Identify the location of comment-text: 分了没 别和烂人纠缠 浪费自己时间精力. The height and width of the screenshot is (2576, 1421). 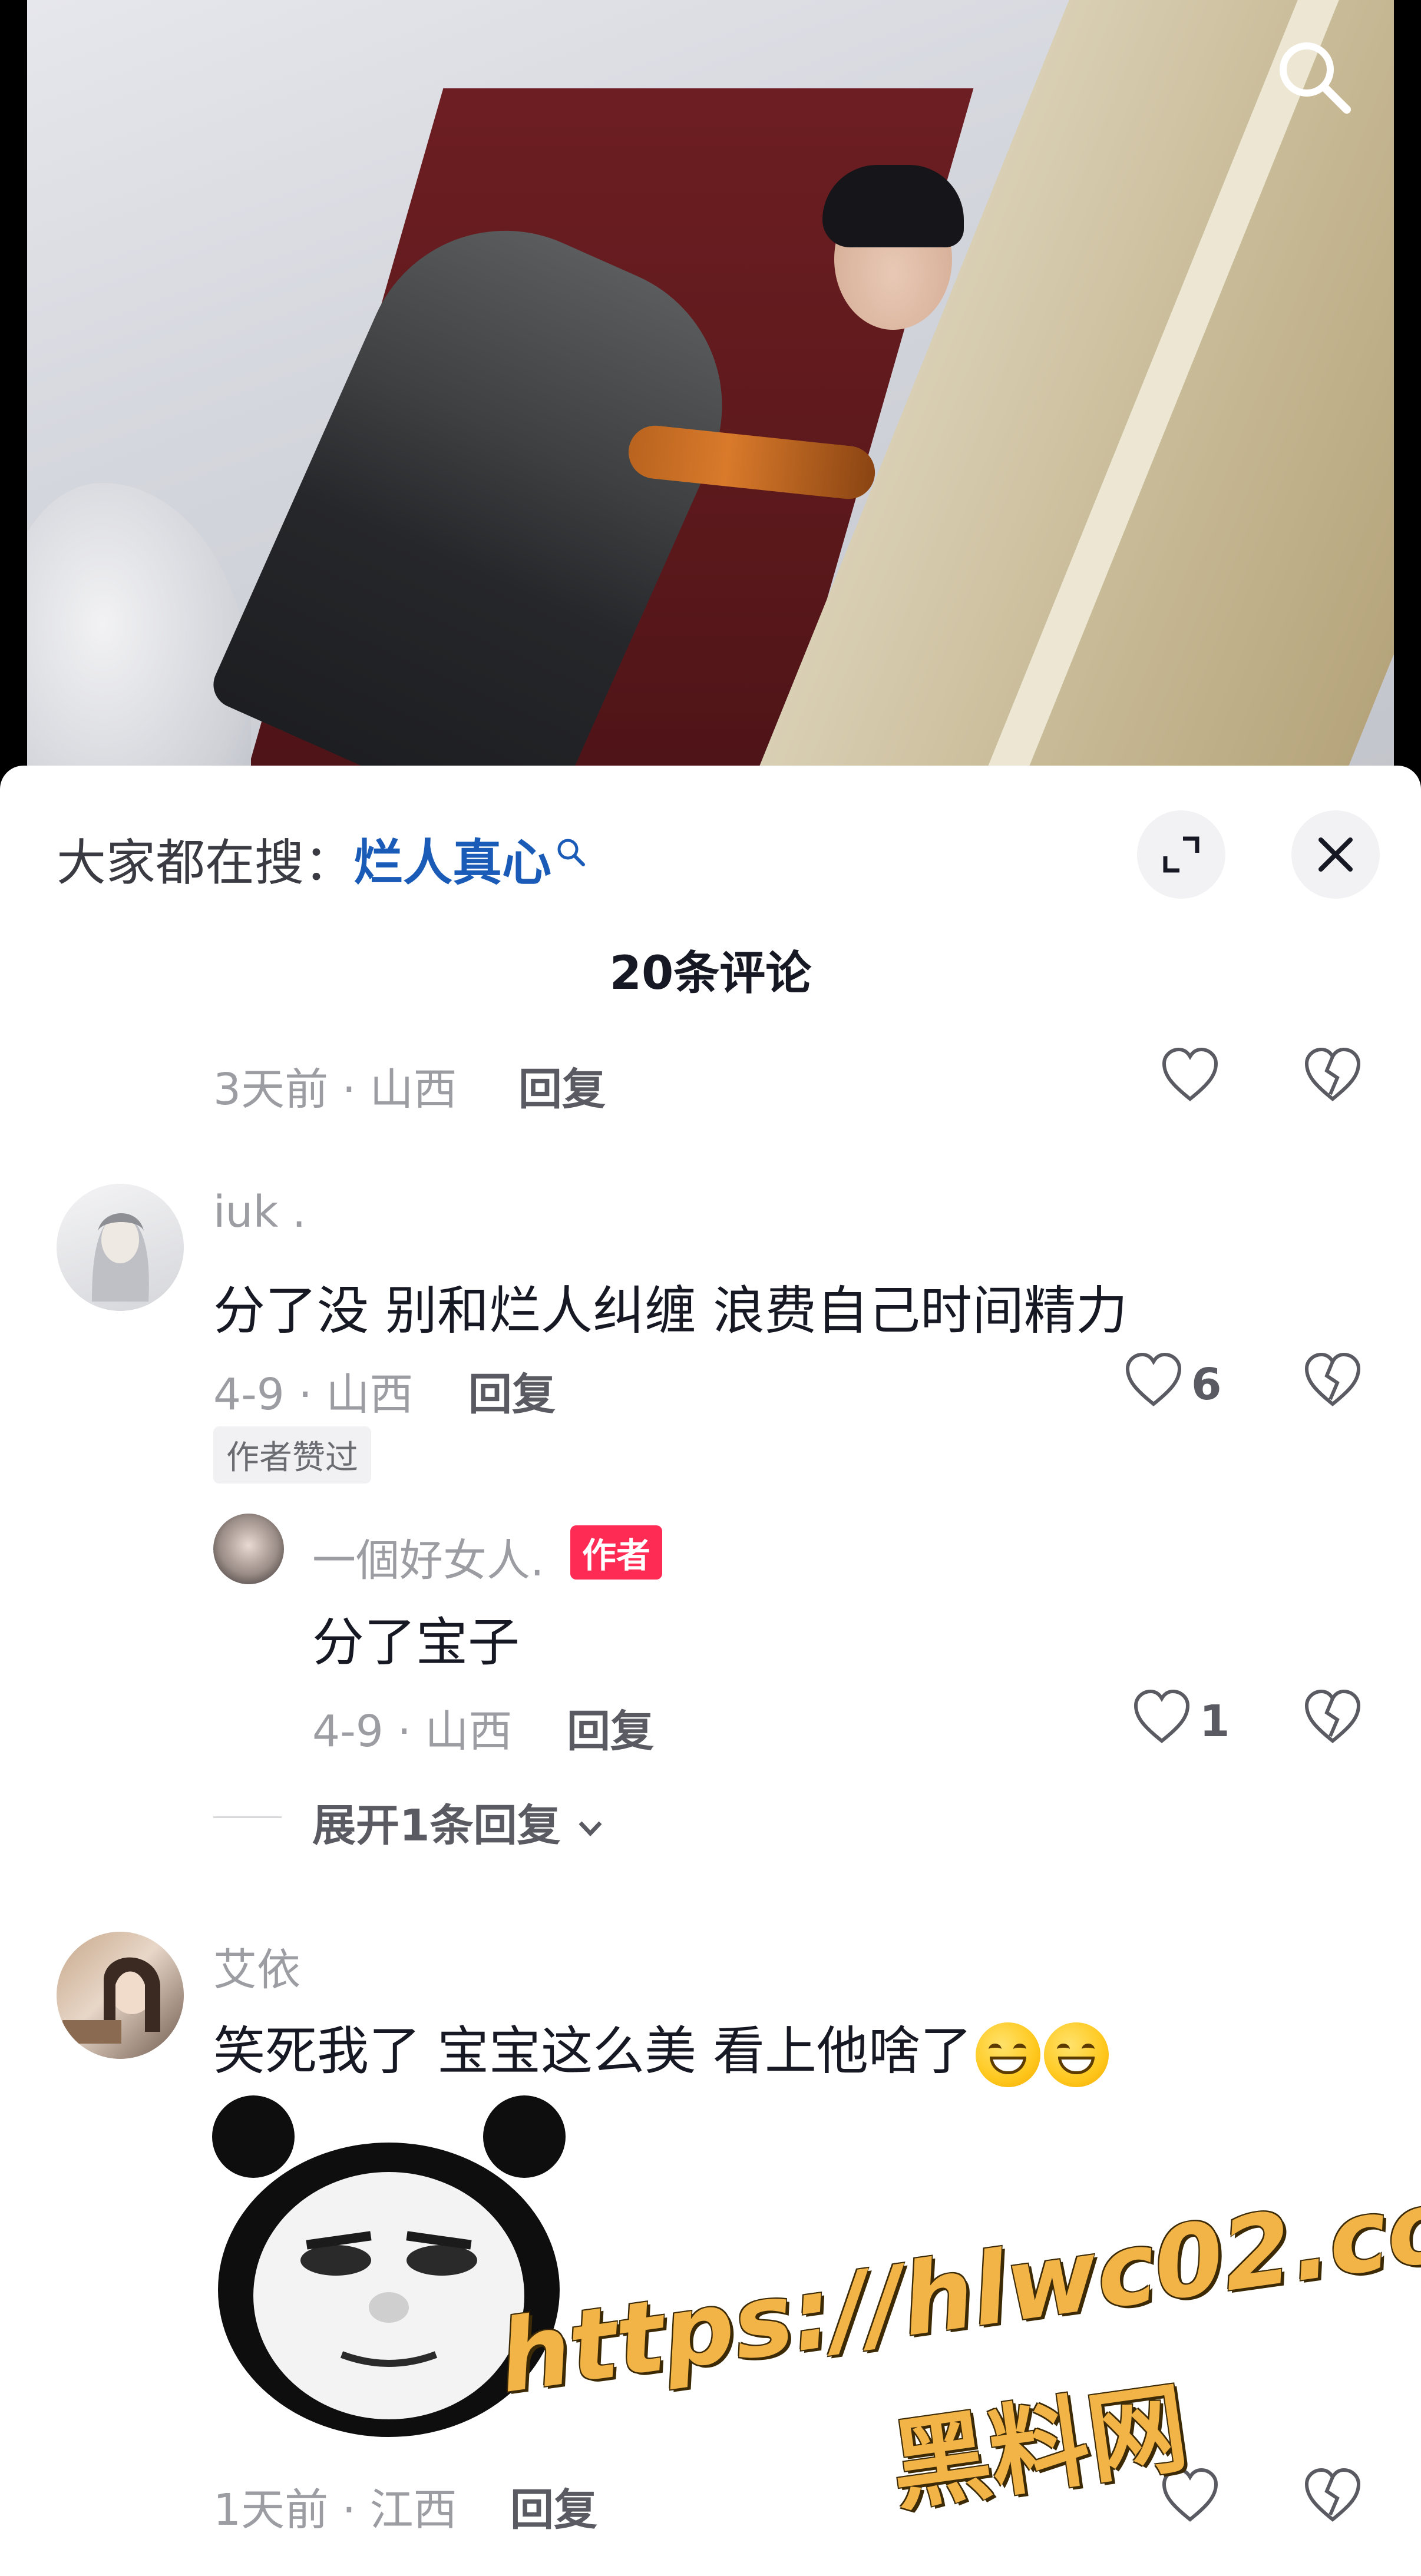
(670, 1310).